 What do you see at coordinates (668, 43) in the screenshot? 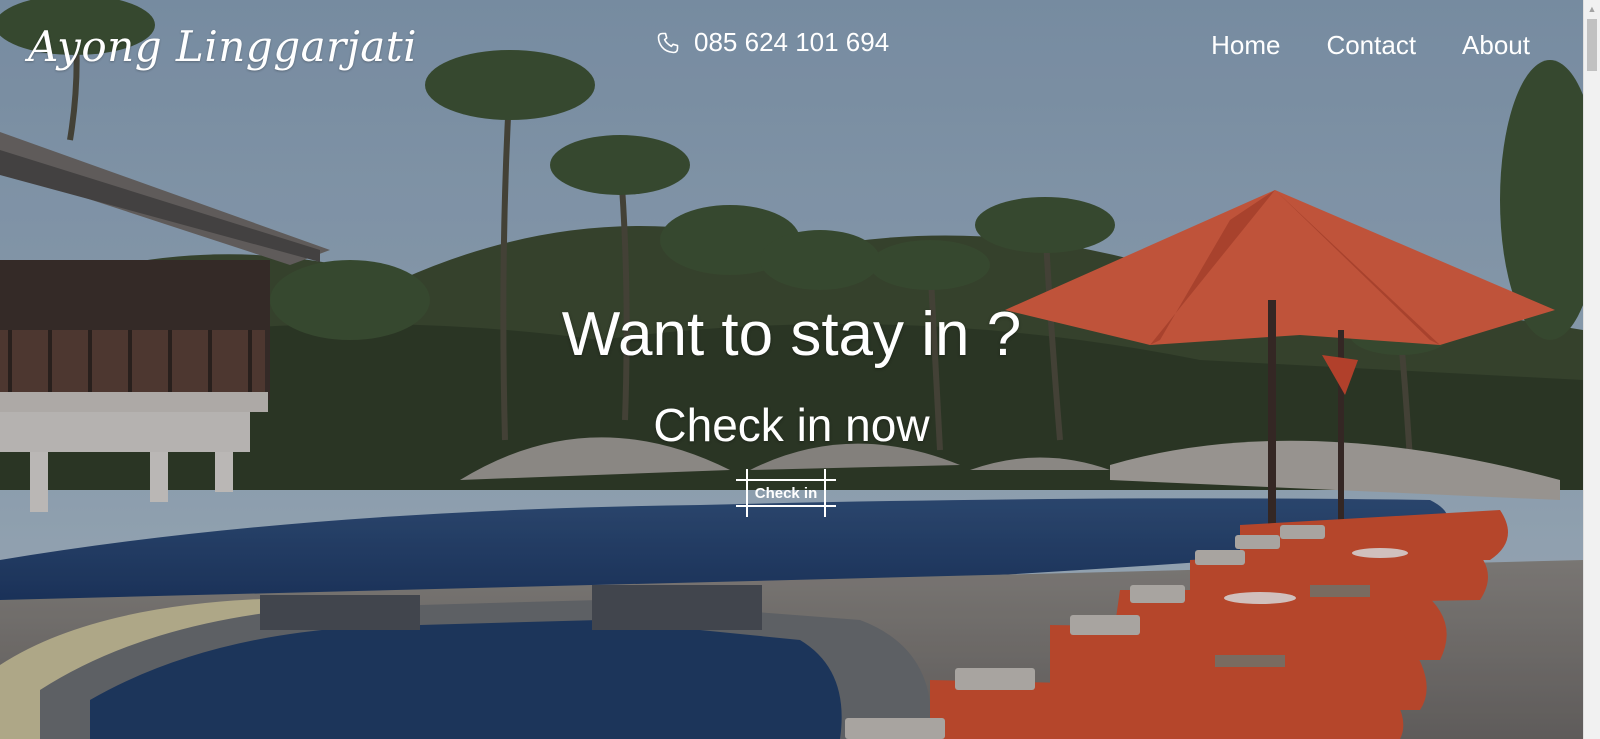
I see `phone-icon` at bounding box center [668, 43].